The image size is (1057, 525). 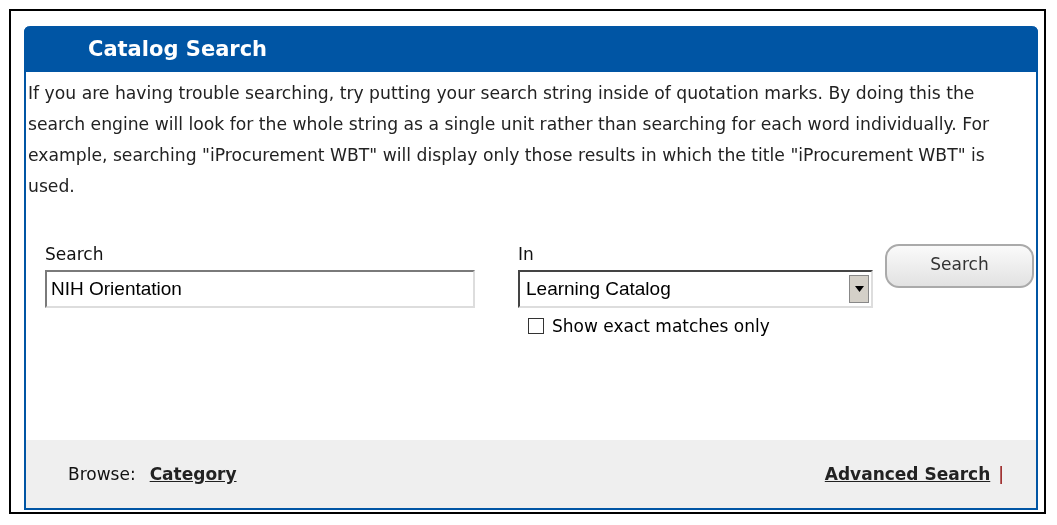 I want to click on search-button: Search, so click(x=959, y=266).